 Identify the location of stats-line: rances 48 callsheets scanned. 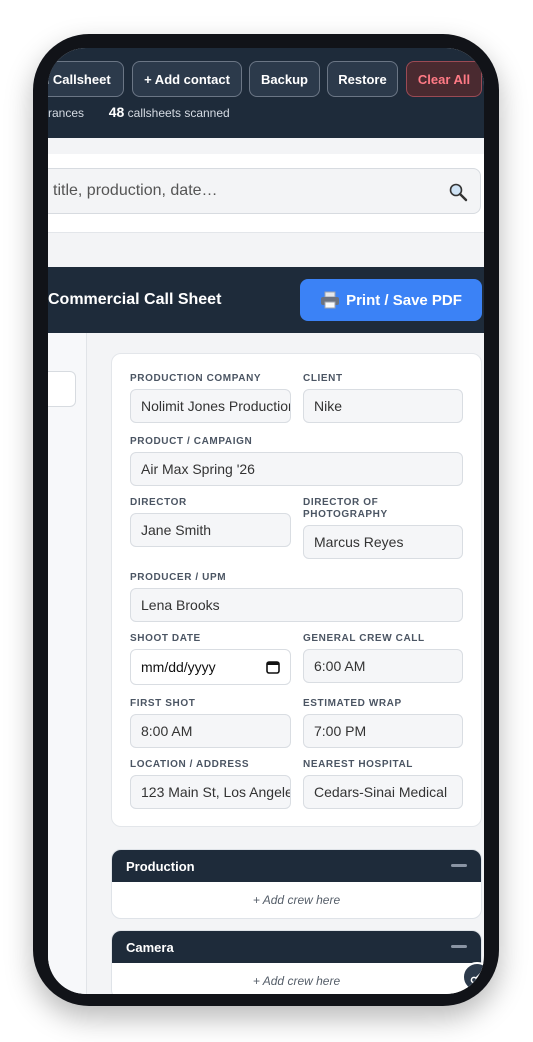
(139, 112).